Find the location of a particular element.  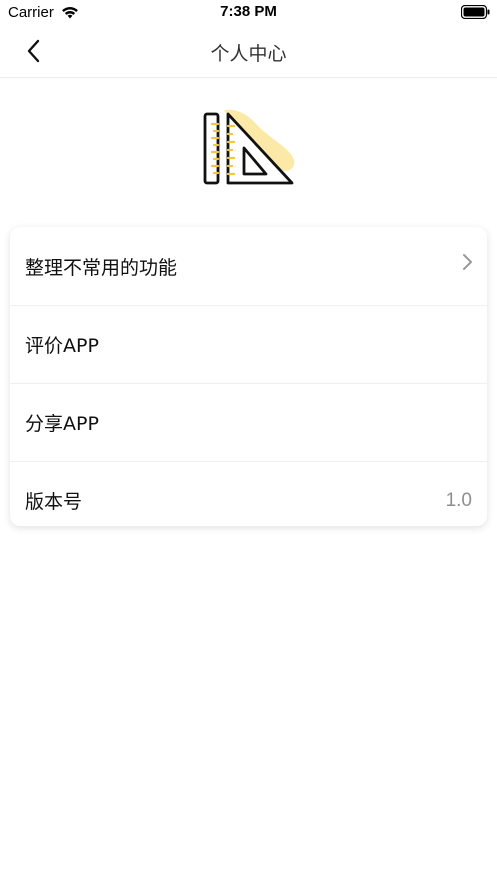

menu-item-label: 评价APP is located at coordinates (62, 346).